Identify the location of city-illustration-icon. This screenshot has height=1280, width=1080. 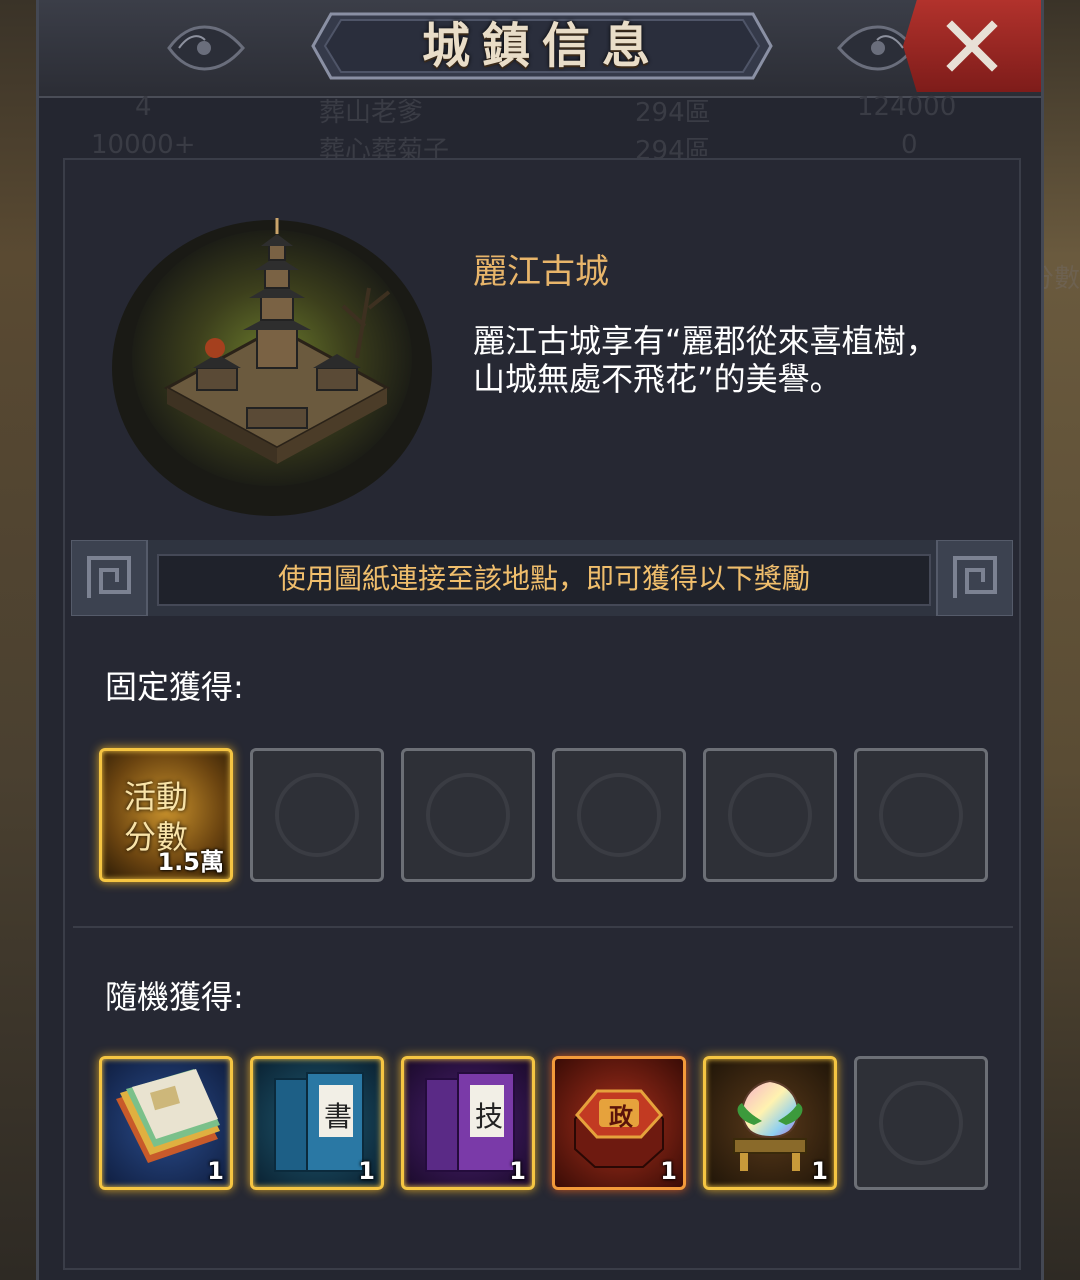
(272, 367).